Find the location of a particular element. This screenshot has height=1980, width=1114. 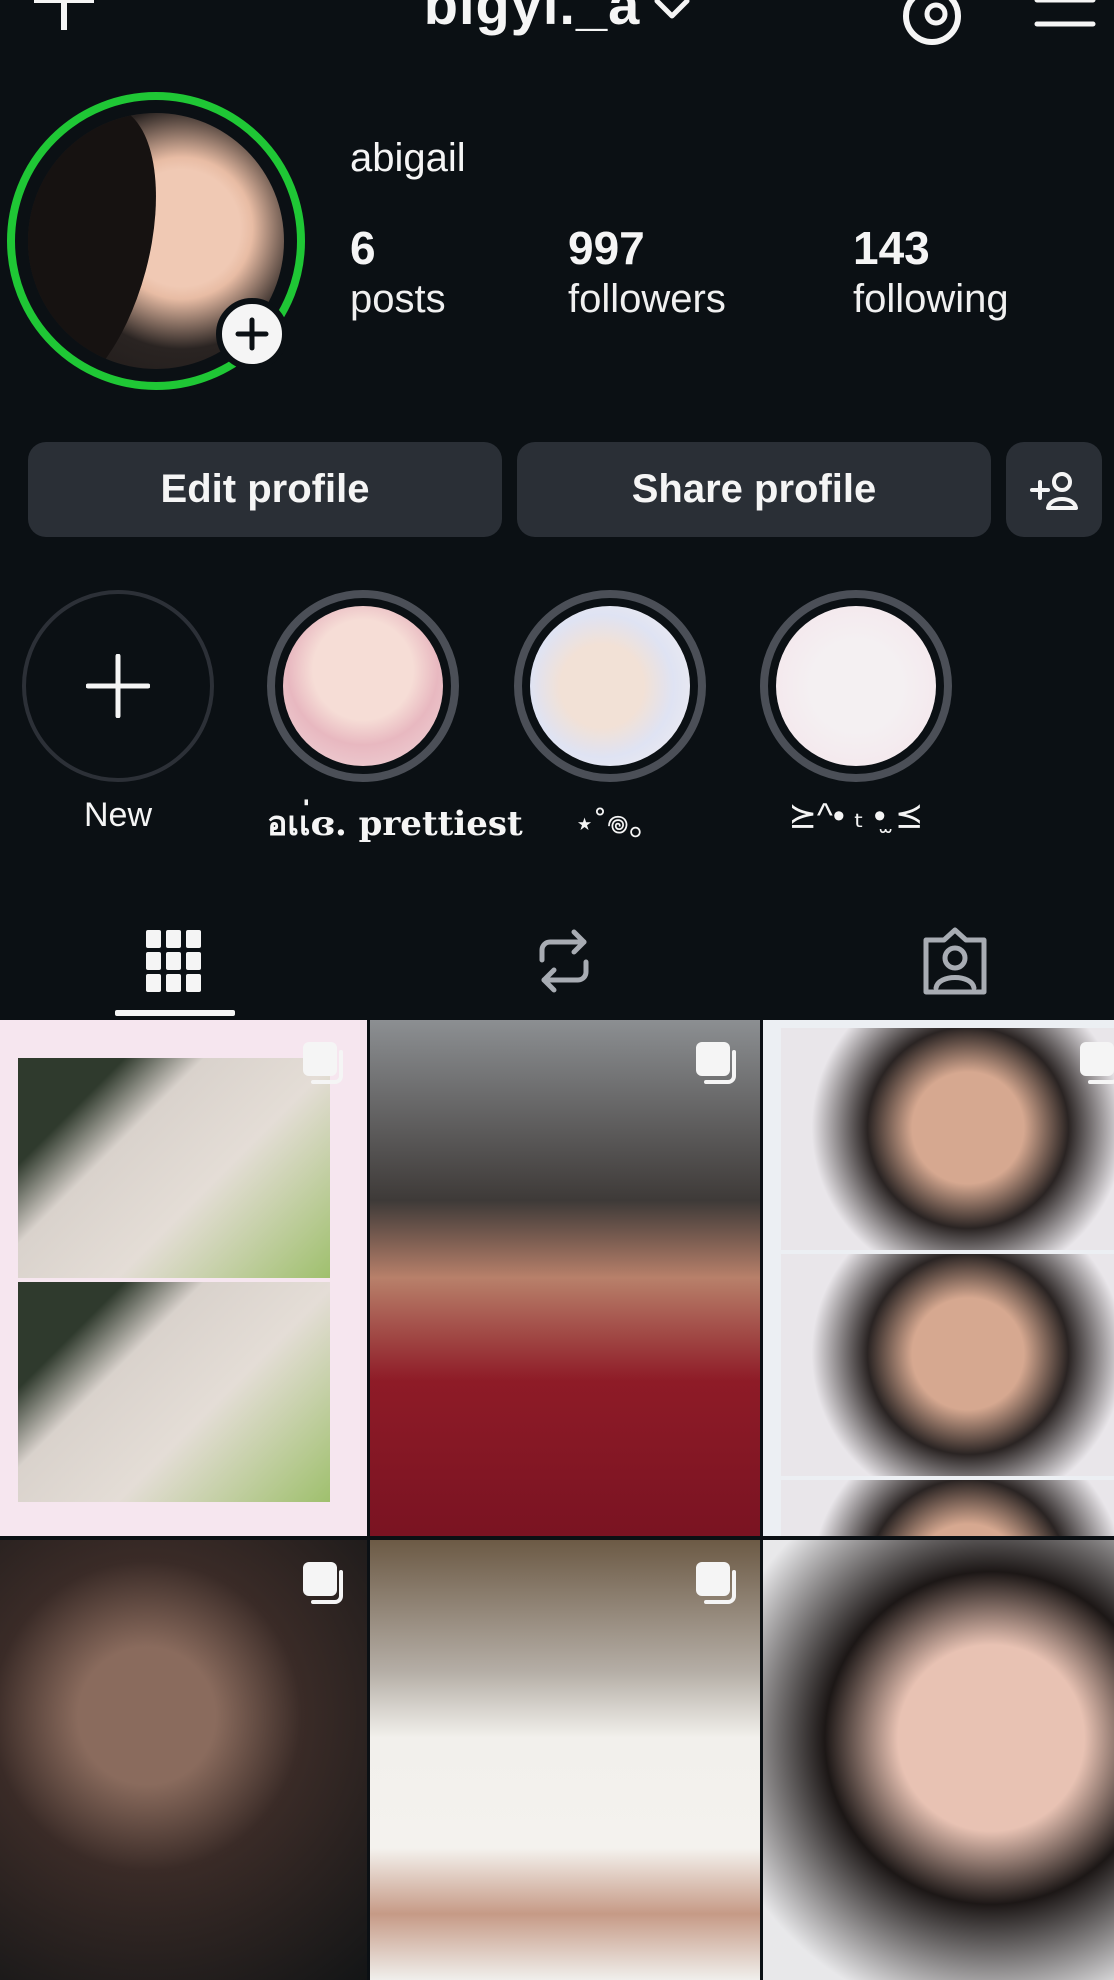

active-tab-indicator is located at coordinates (175, 1013).